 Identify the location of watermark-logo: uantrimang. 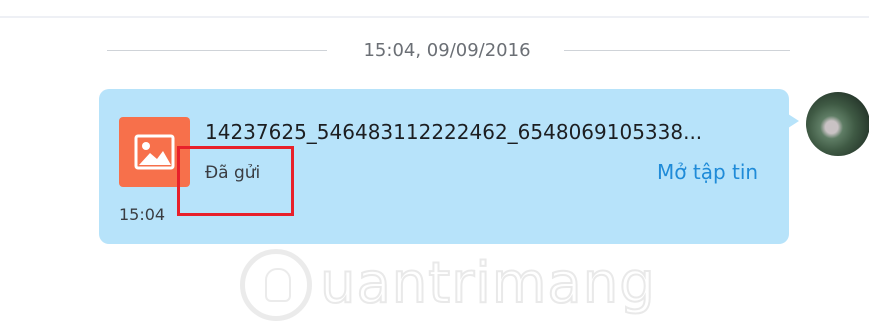
(460, 289).